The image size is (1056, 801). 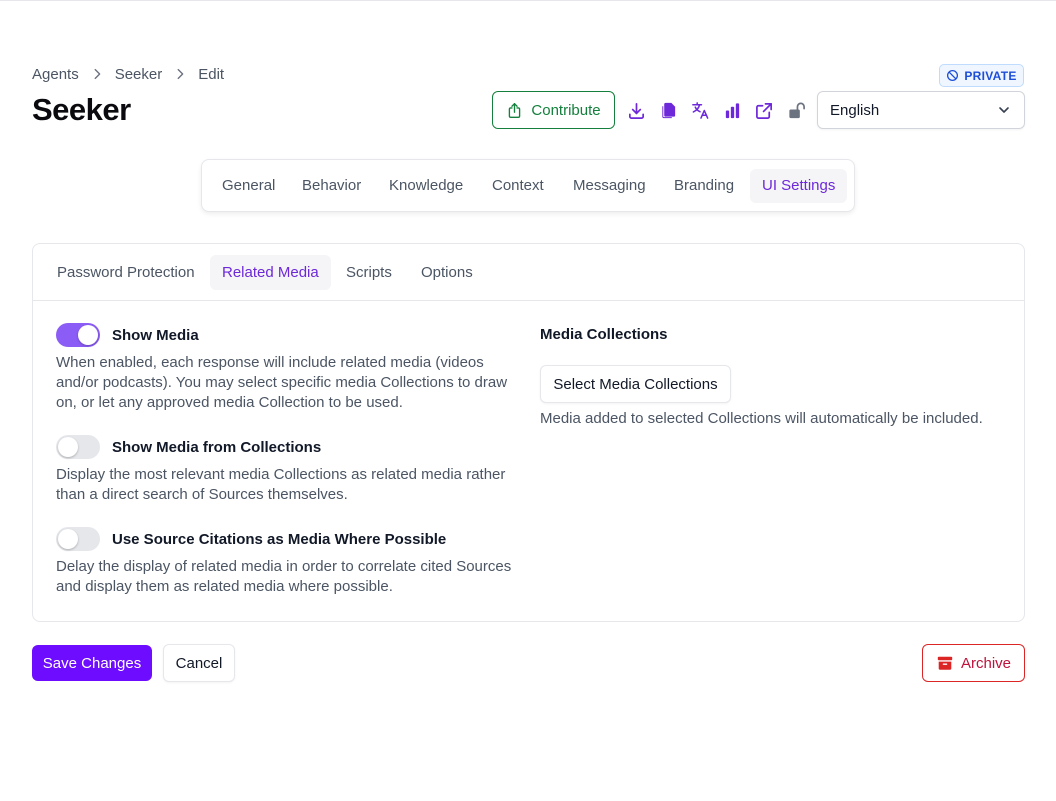 What do you see at coordinates (732, 110) in the screenshot?
I see `analytics-icon` at bounding box center [732, 110].